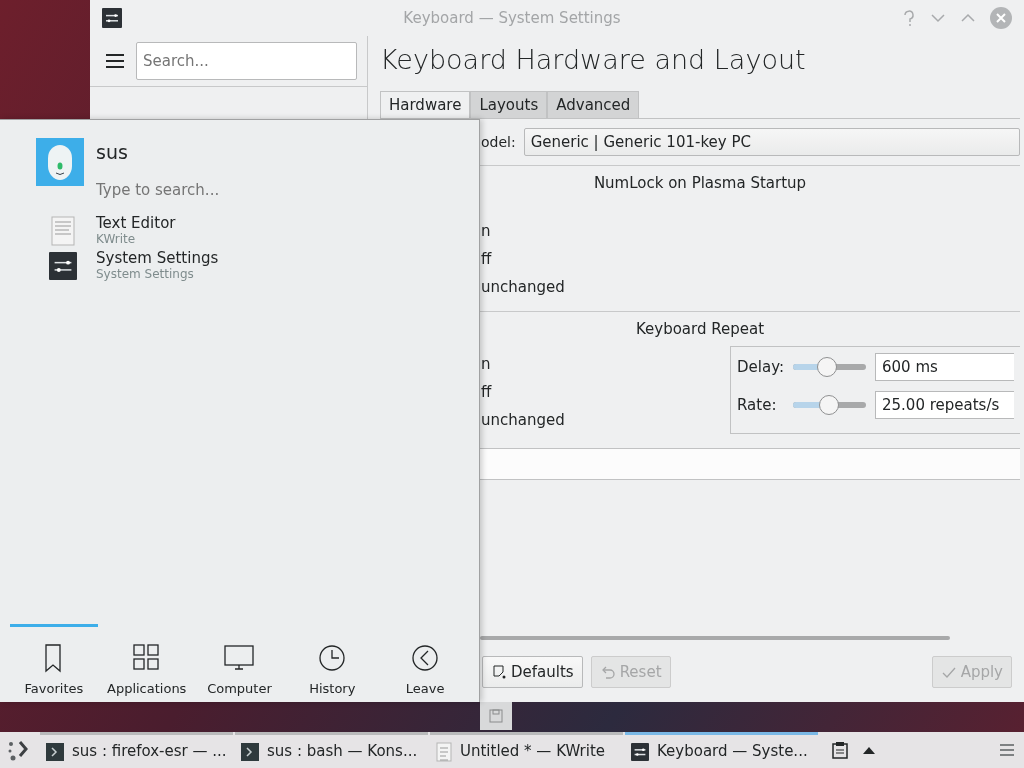  I want to click on monitor-icon, so click(239, 657).